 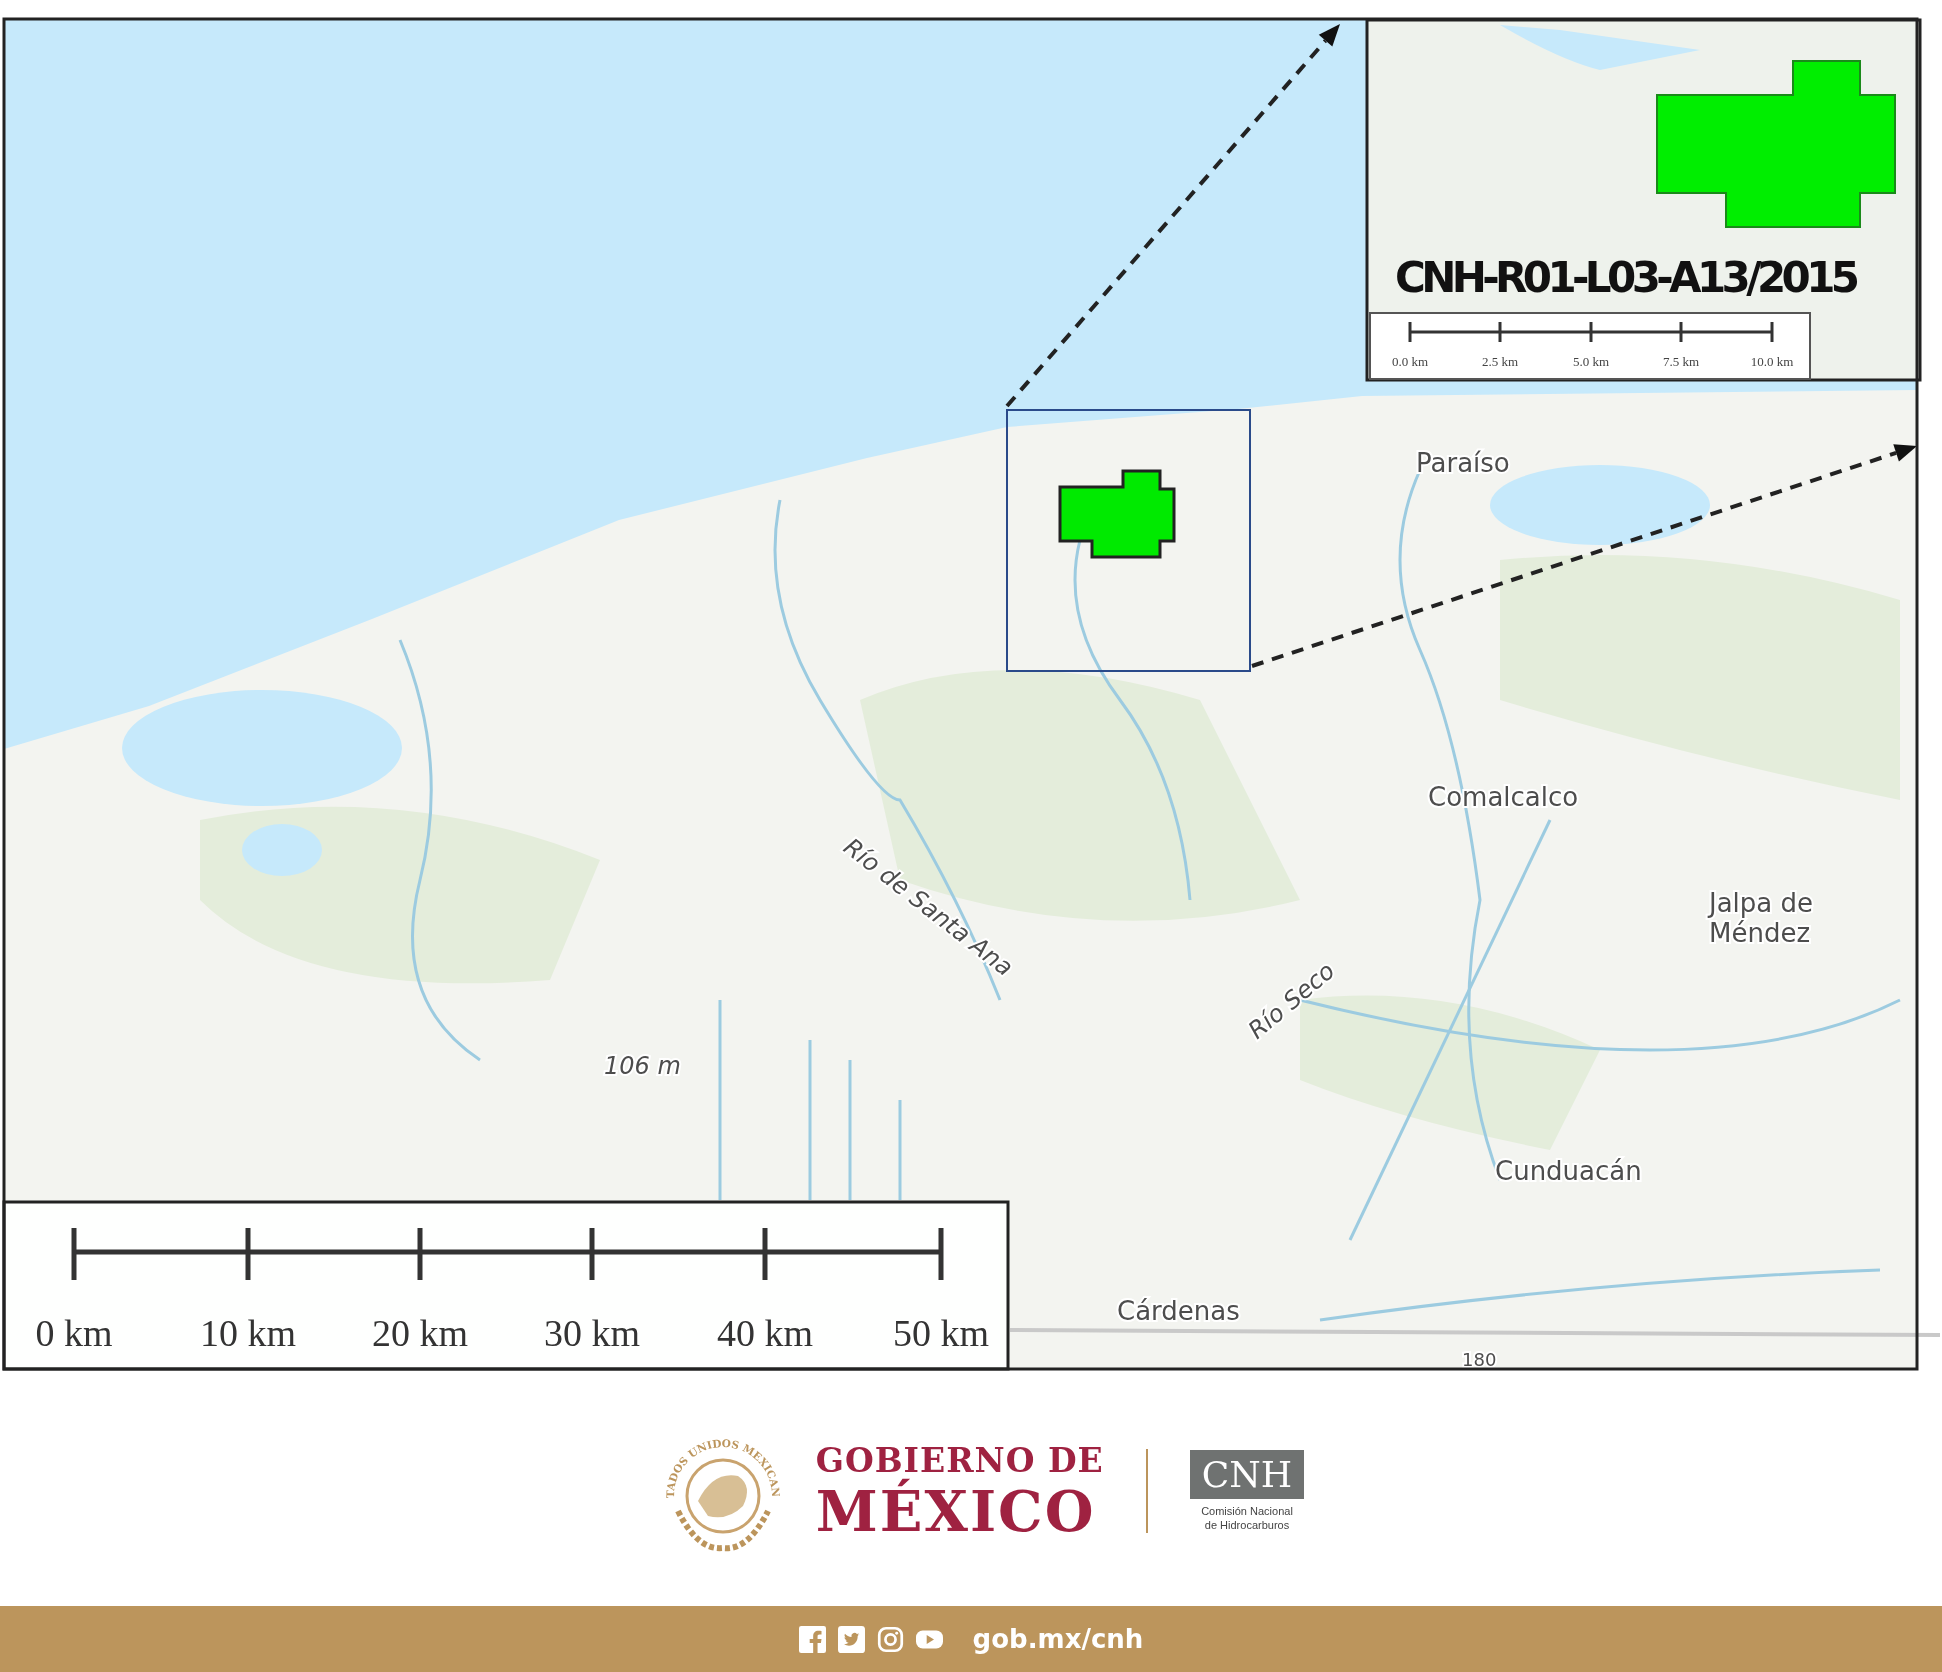 What do you see at coordinates (851, 1639) in the screenshot?
I see `bird-icon` at bounding box center [851, 1639].